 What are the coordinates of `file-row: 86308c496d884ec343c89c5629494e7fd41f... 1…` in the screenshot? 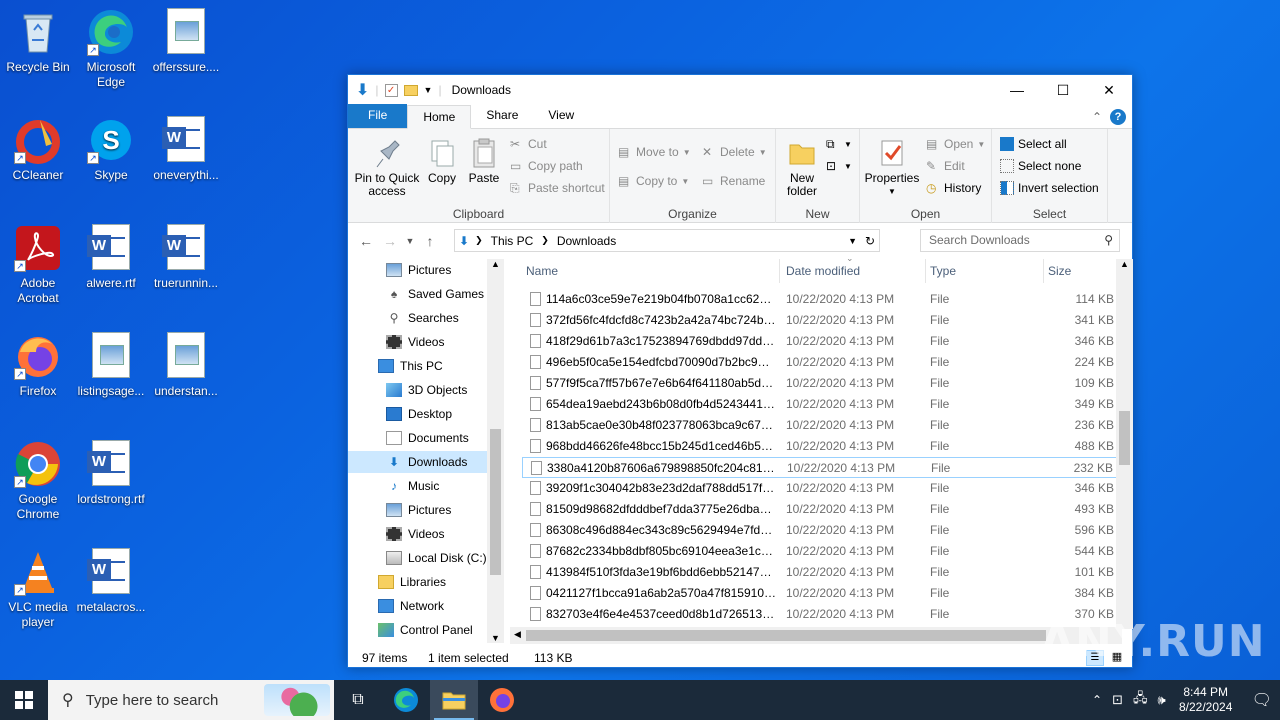 It's located at (822, 530).